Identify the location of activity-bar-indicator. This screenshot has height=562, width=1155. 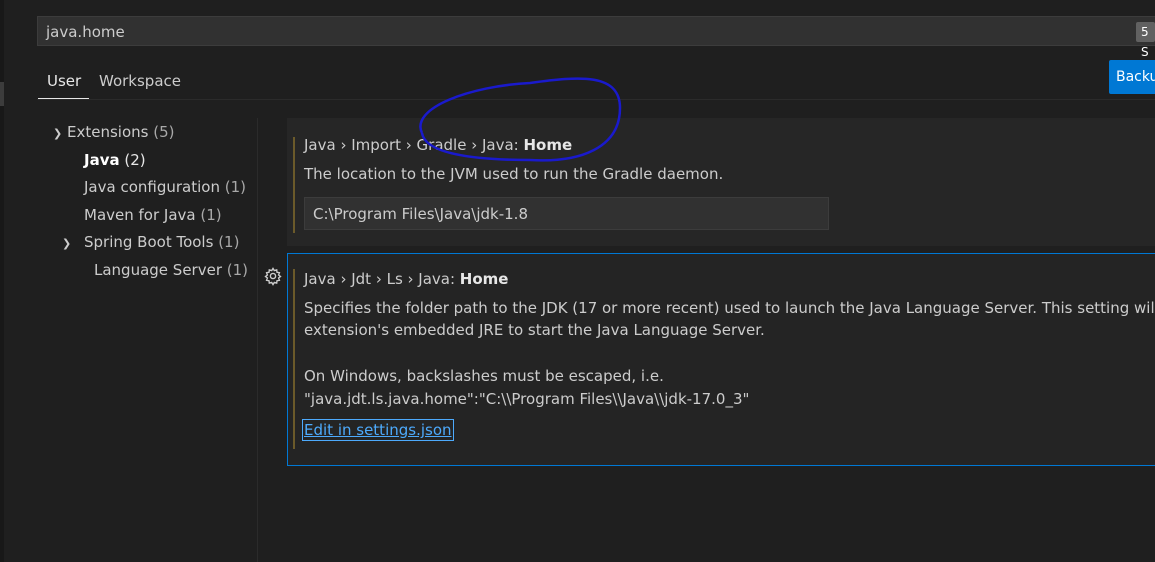
(2, 94).